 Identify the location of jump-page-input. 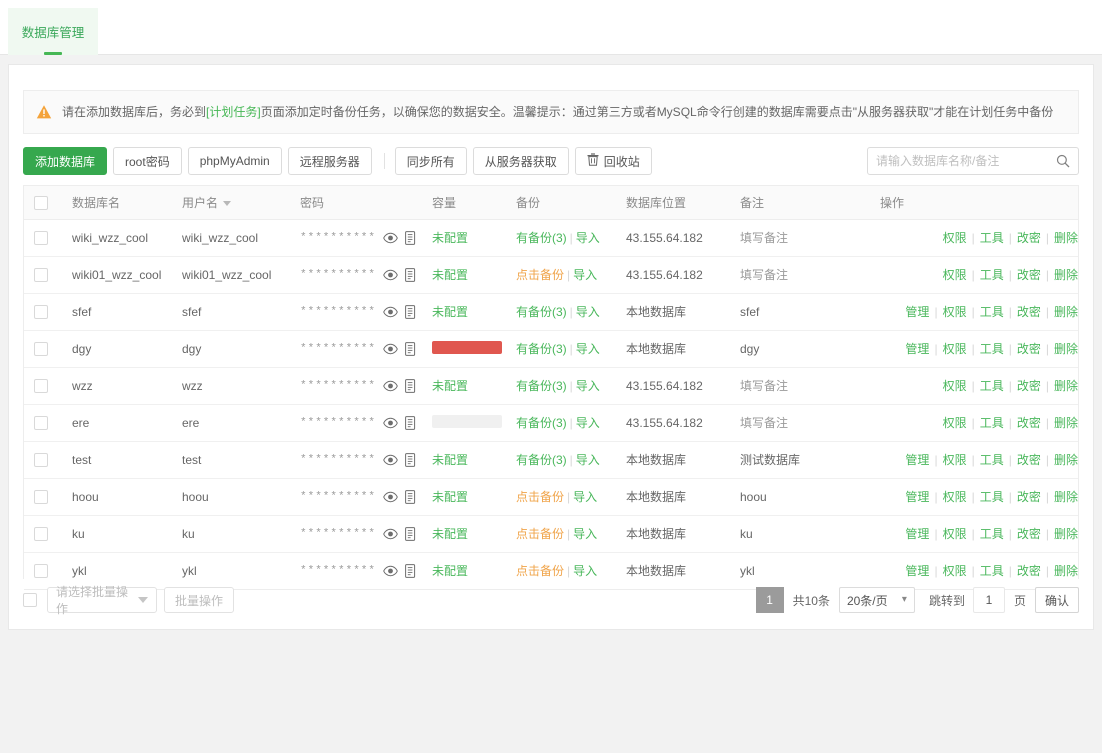
(988, 600).